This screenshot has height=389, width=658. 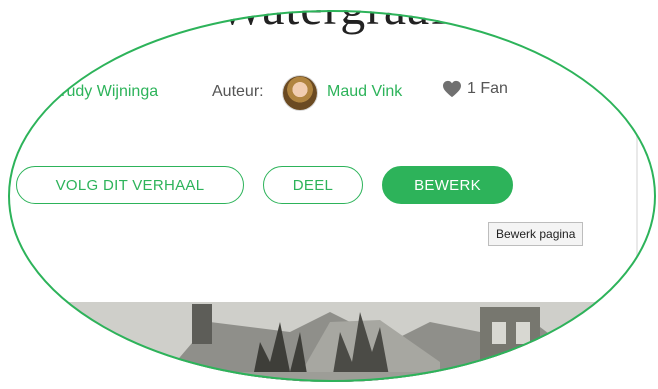 I want to click on follow-story-button: VOLG DIT VERHAAL, so click(x=130, y=185).